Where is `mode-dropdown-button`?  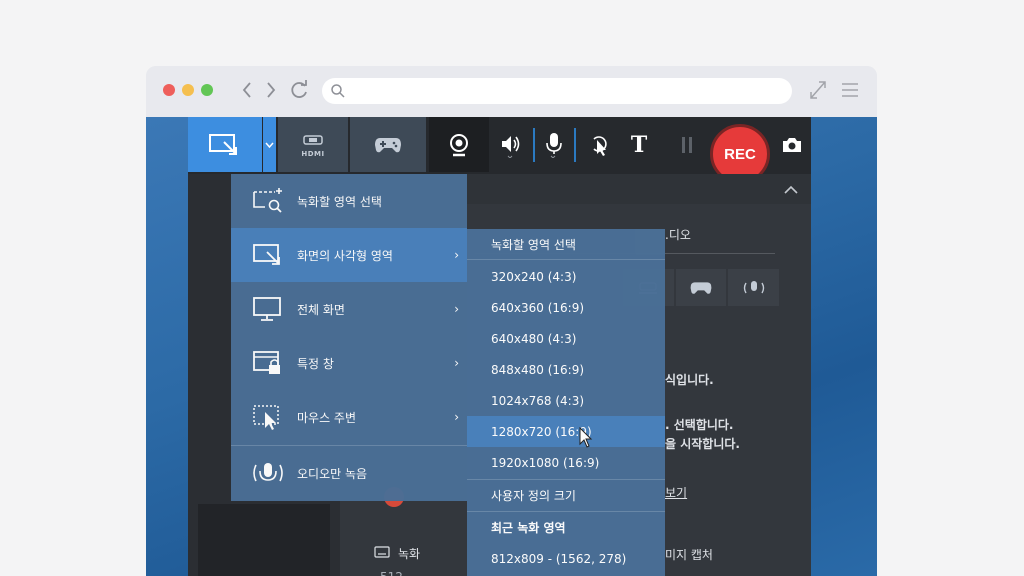
mode-dropdown-button is located at coordinates (269, 144).